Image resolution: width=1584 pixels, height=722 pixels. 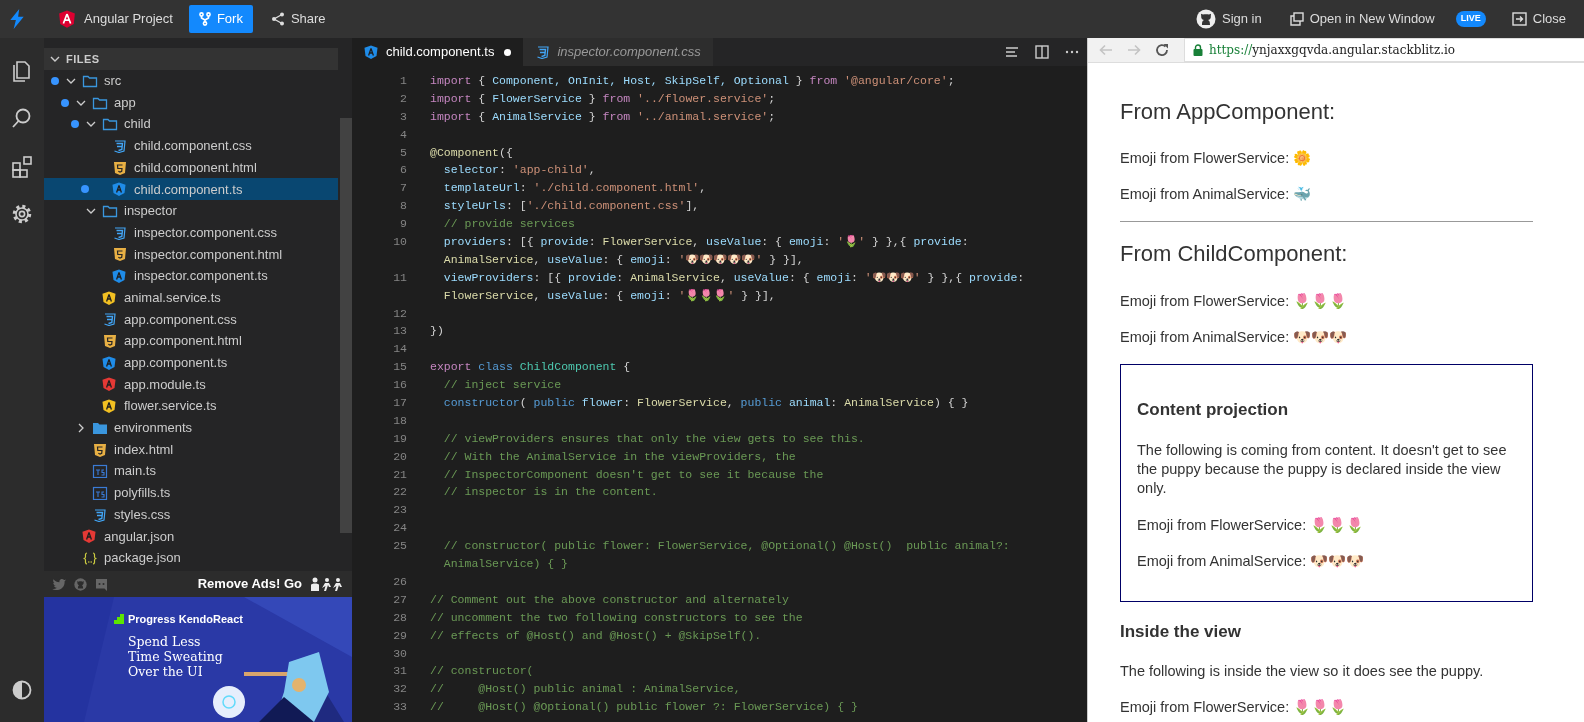 I want to click on scrollbar, so click(x=346, y=325).